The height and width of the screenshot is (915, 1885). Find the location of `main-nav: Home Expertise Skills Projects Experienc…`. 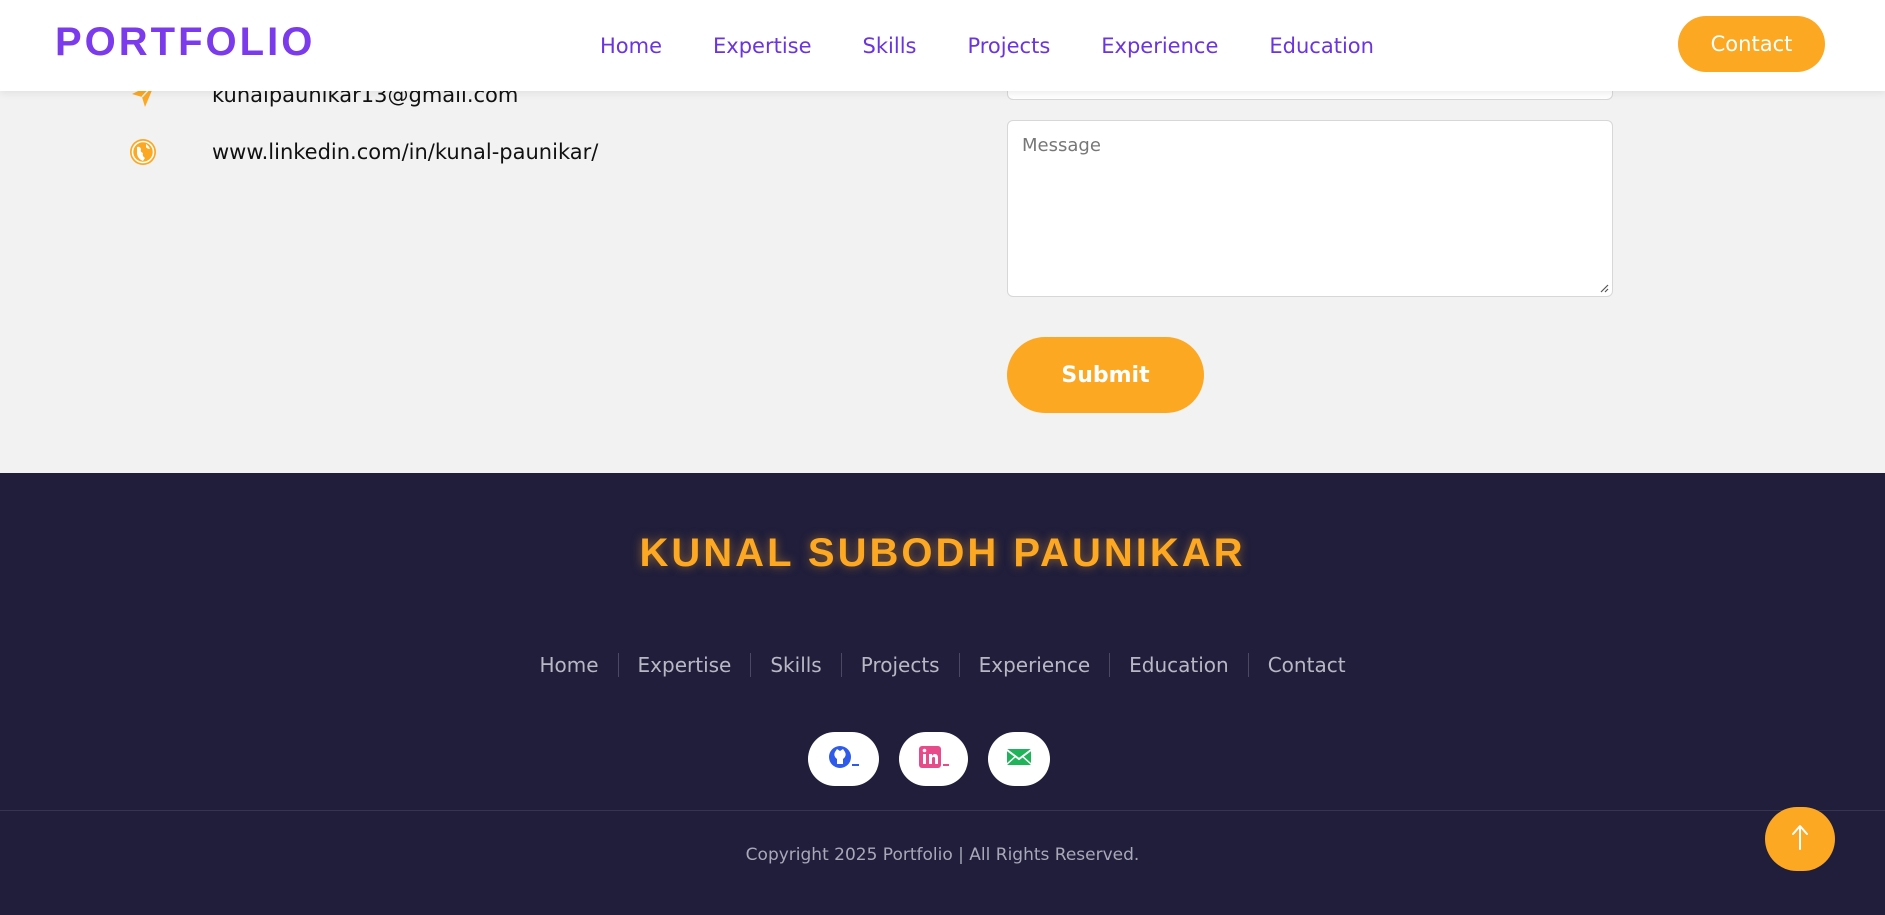

main-nav: Home Expertise Skills Projects Experienc… is located at coordinates (1012, 45).